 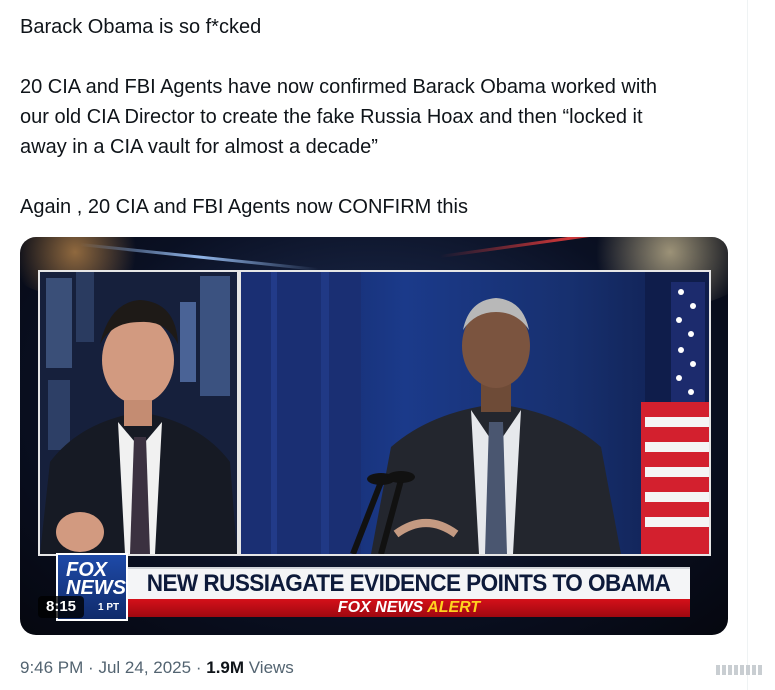 What do you see at coordinates (199, 147) in the screenshot?
I see `tweet-line-4: away in a CIA vault for almost a decade”` at bounding box center [199, 147].